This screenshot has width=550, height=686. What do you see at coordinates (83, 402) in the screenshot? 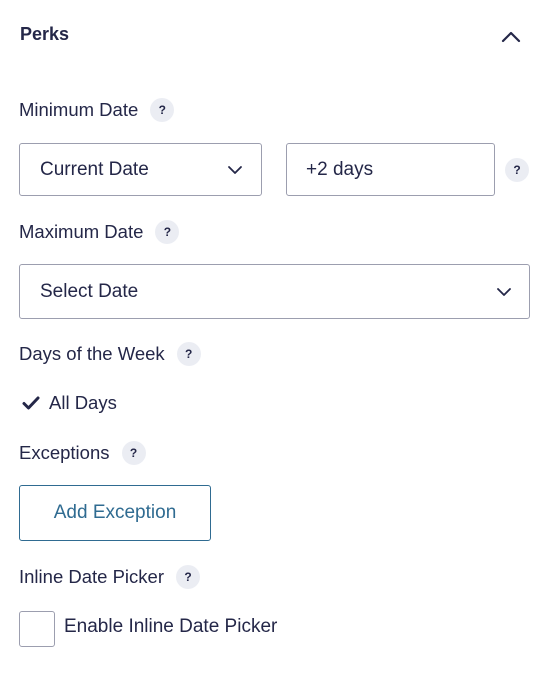
I see `all-days-label: All Days` at bounding box center [83, 402].